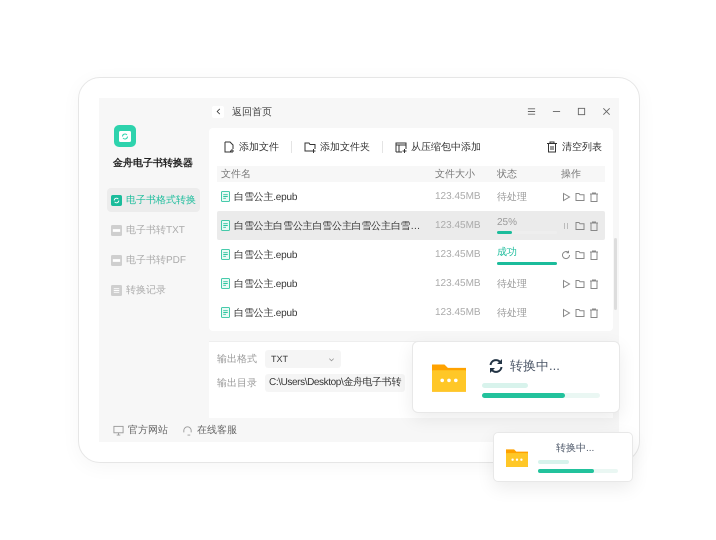 Image resolution: width=716 pixels, height=540 pixels. I want to click on app-logo-icon, so click(125, 136).